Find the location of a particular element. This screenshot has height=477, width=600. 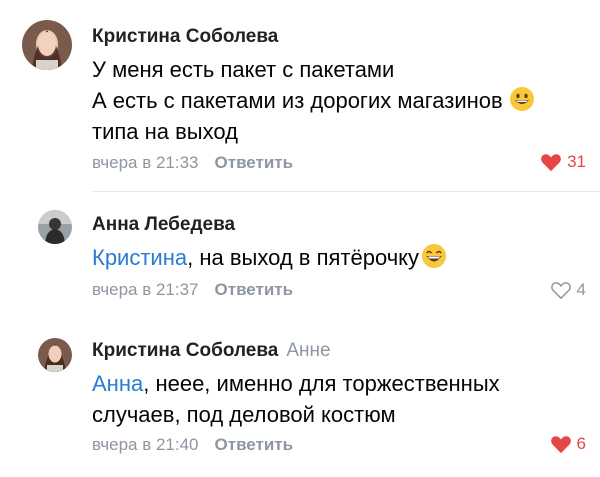

comment-author: Анна Лебедева is located at coordinates (163, 225).